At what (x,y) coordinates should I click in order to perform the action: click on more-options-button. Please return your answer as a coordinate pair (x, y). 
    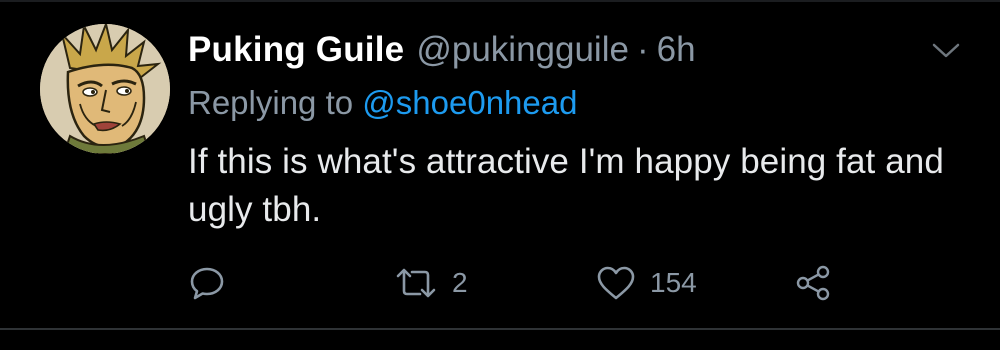
    Looking at the image, I should click on (946, 51).